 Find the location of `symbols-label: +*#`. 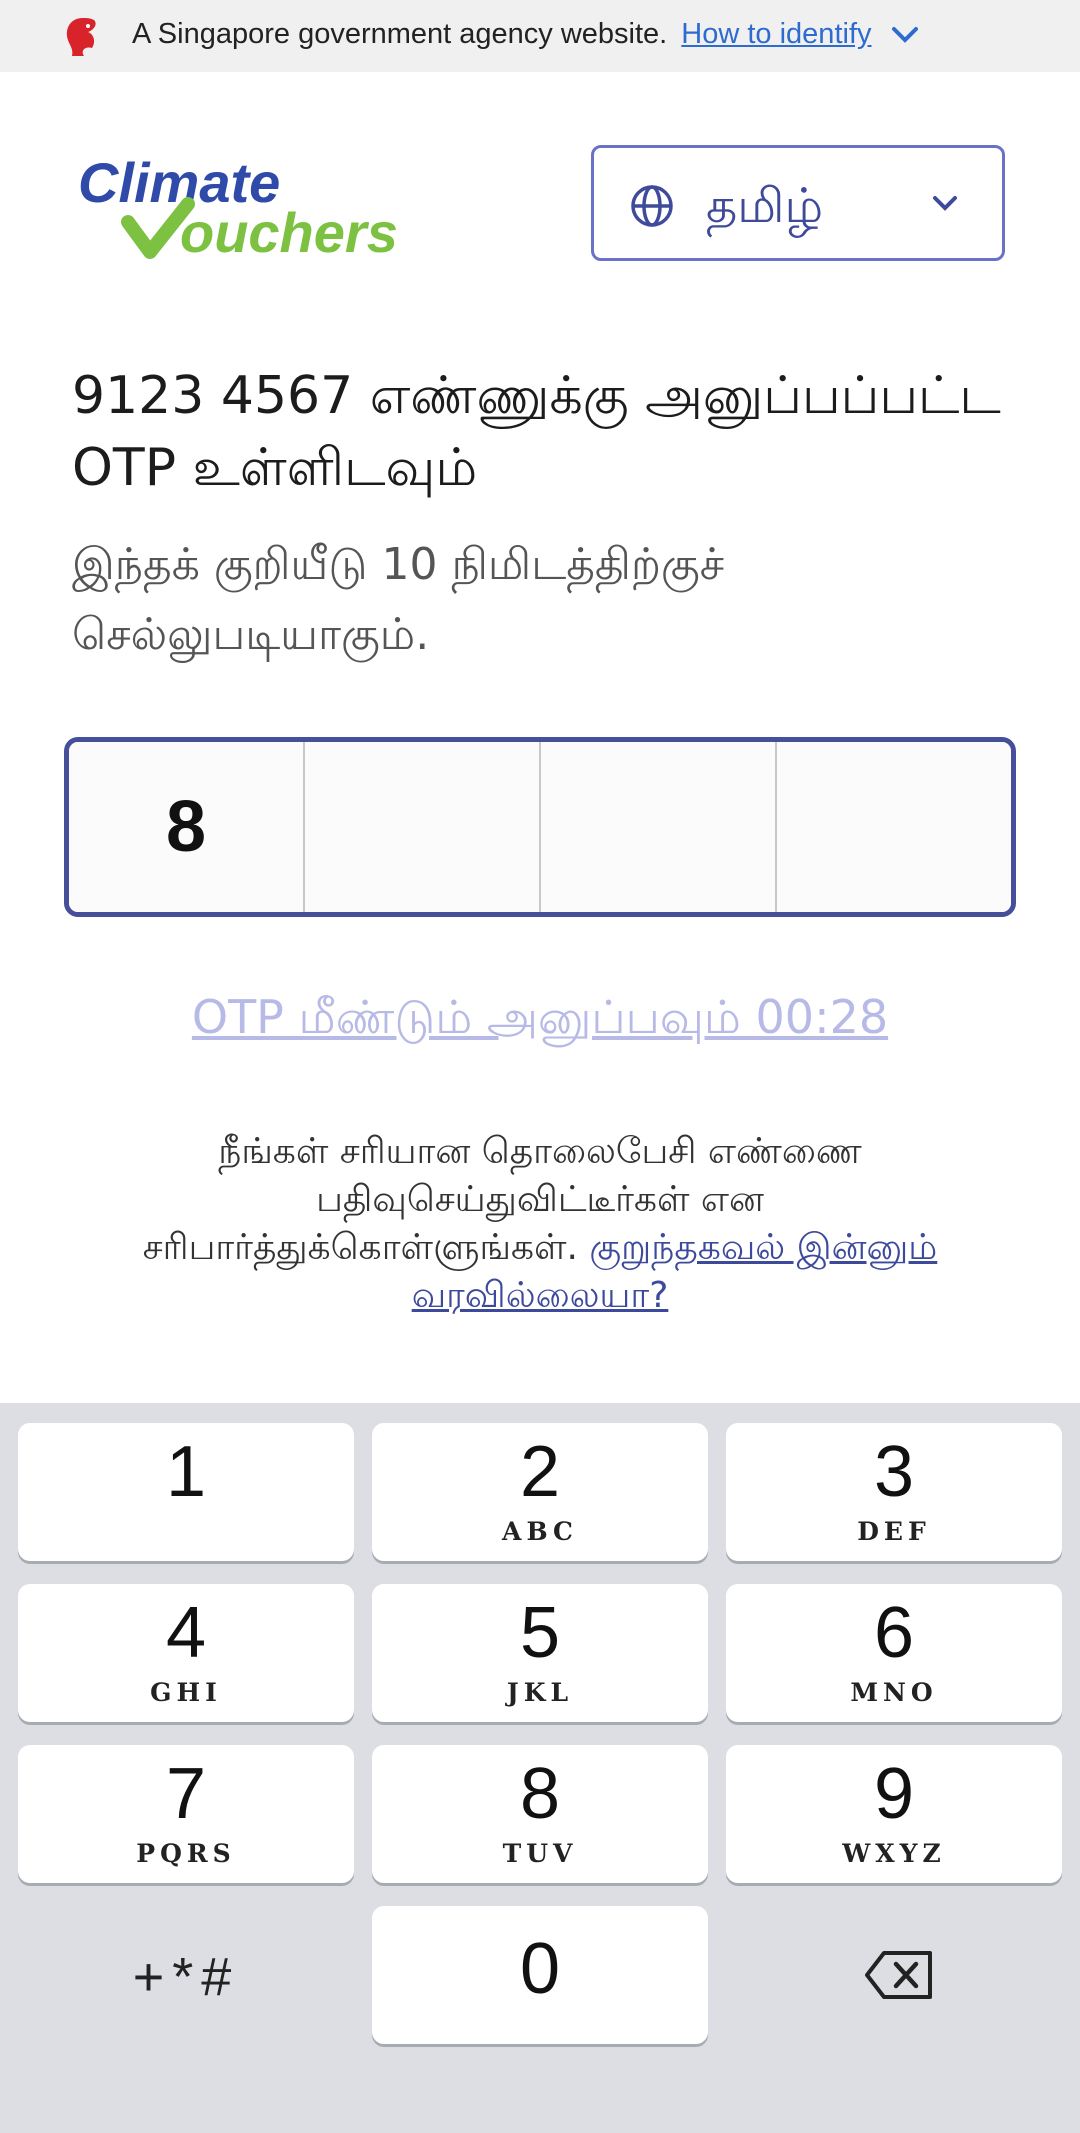

symbols-label: +*# is located at coordinates (186, 1977).